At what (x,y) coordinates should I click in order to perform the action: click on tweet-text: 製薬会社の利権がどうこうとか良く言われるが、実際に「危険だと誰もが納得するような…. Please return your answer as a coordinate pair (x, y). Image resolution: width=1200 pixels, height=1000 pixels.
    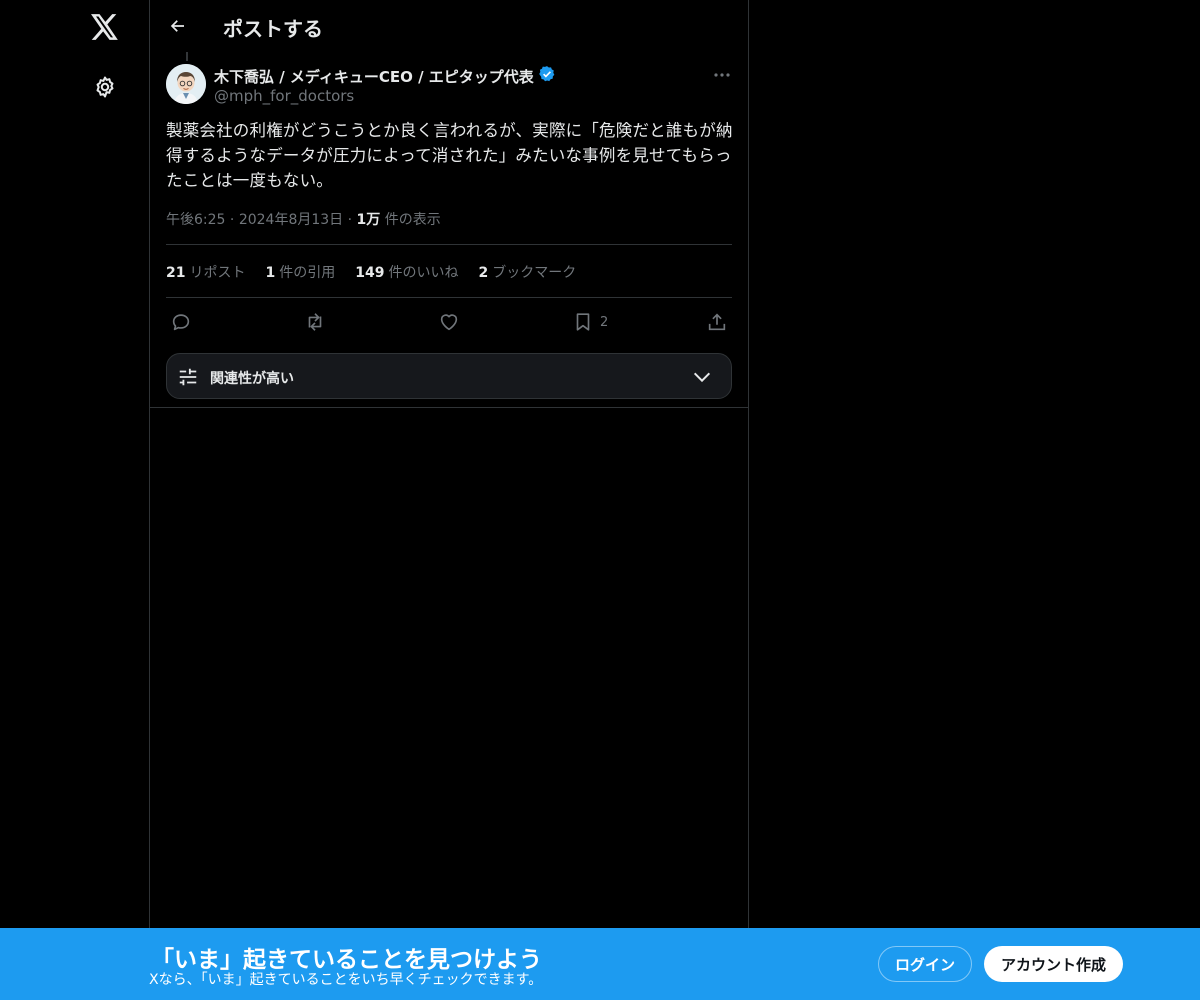
    Looking at the image, I should click on (449, 155).